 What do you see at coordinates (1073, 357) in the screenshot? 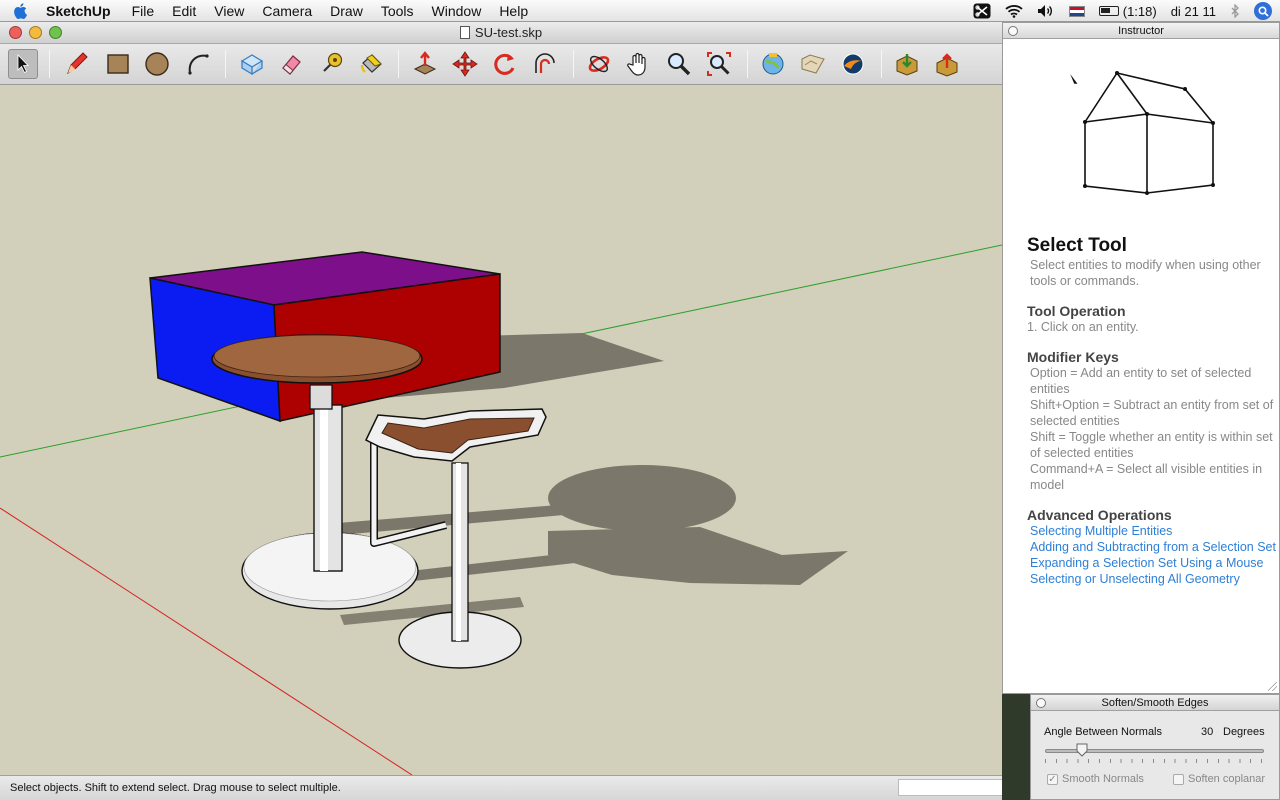
I see `modifier-keys-heading: Modifier Keys` at bounding box center [1073, 357].